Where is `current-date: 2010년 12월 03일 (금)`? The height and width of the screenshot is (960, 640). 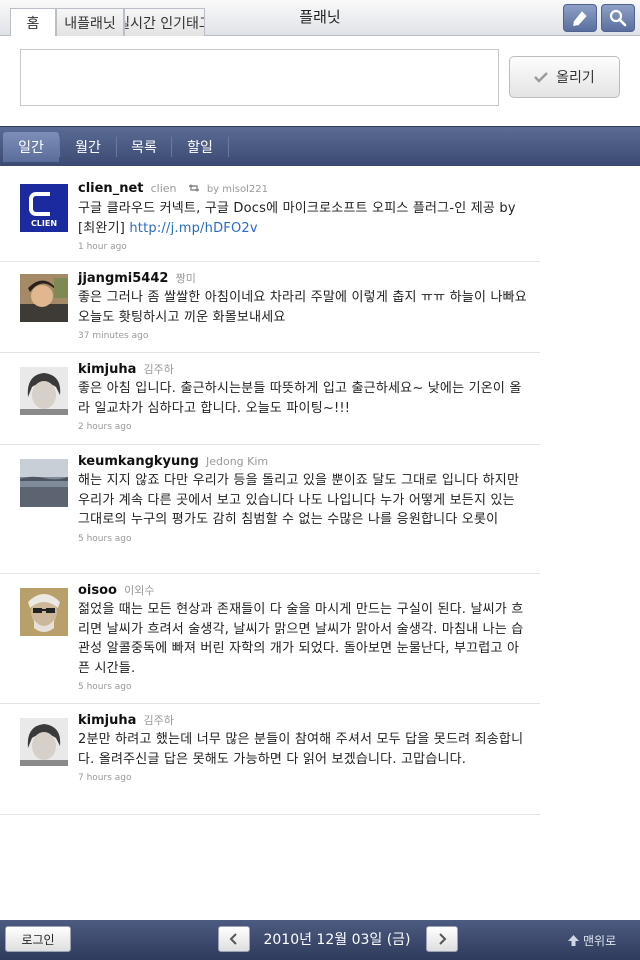
current-date: 2010년 12월 03일 (금) is located at coordinates (337, 940).